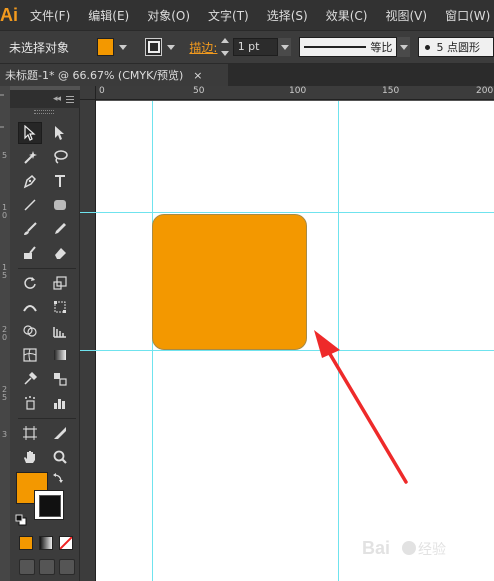 Image resolution: width=494 pixels, height=581 pixels. I want to click on ruler-label: 200, so click(485, 91).